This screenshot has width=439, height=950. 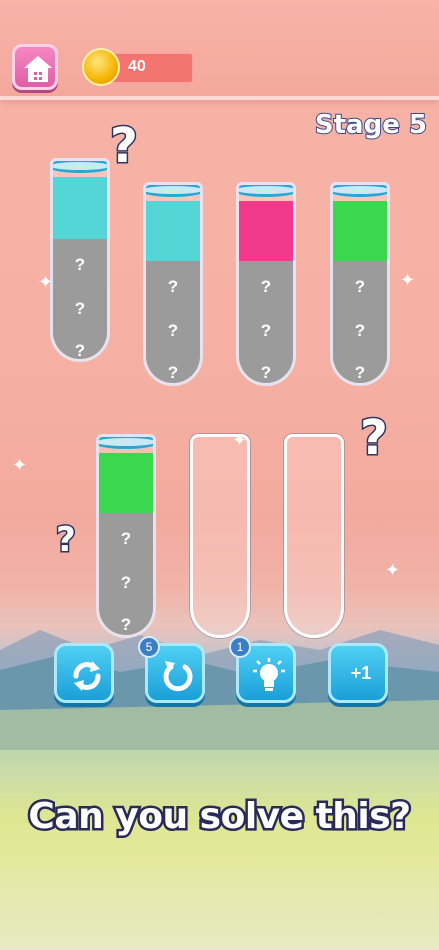 I want to click on home-button, so click(x=35, y=67).